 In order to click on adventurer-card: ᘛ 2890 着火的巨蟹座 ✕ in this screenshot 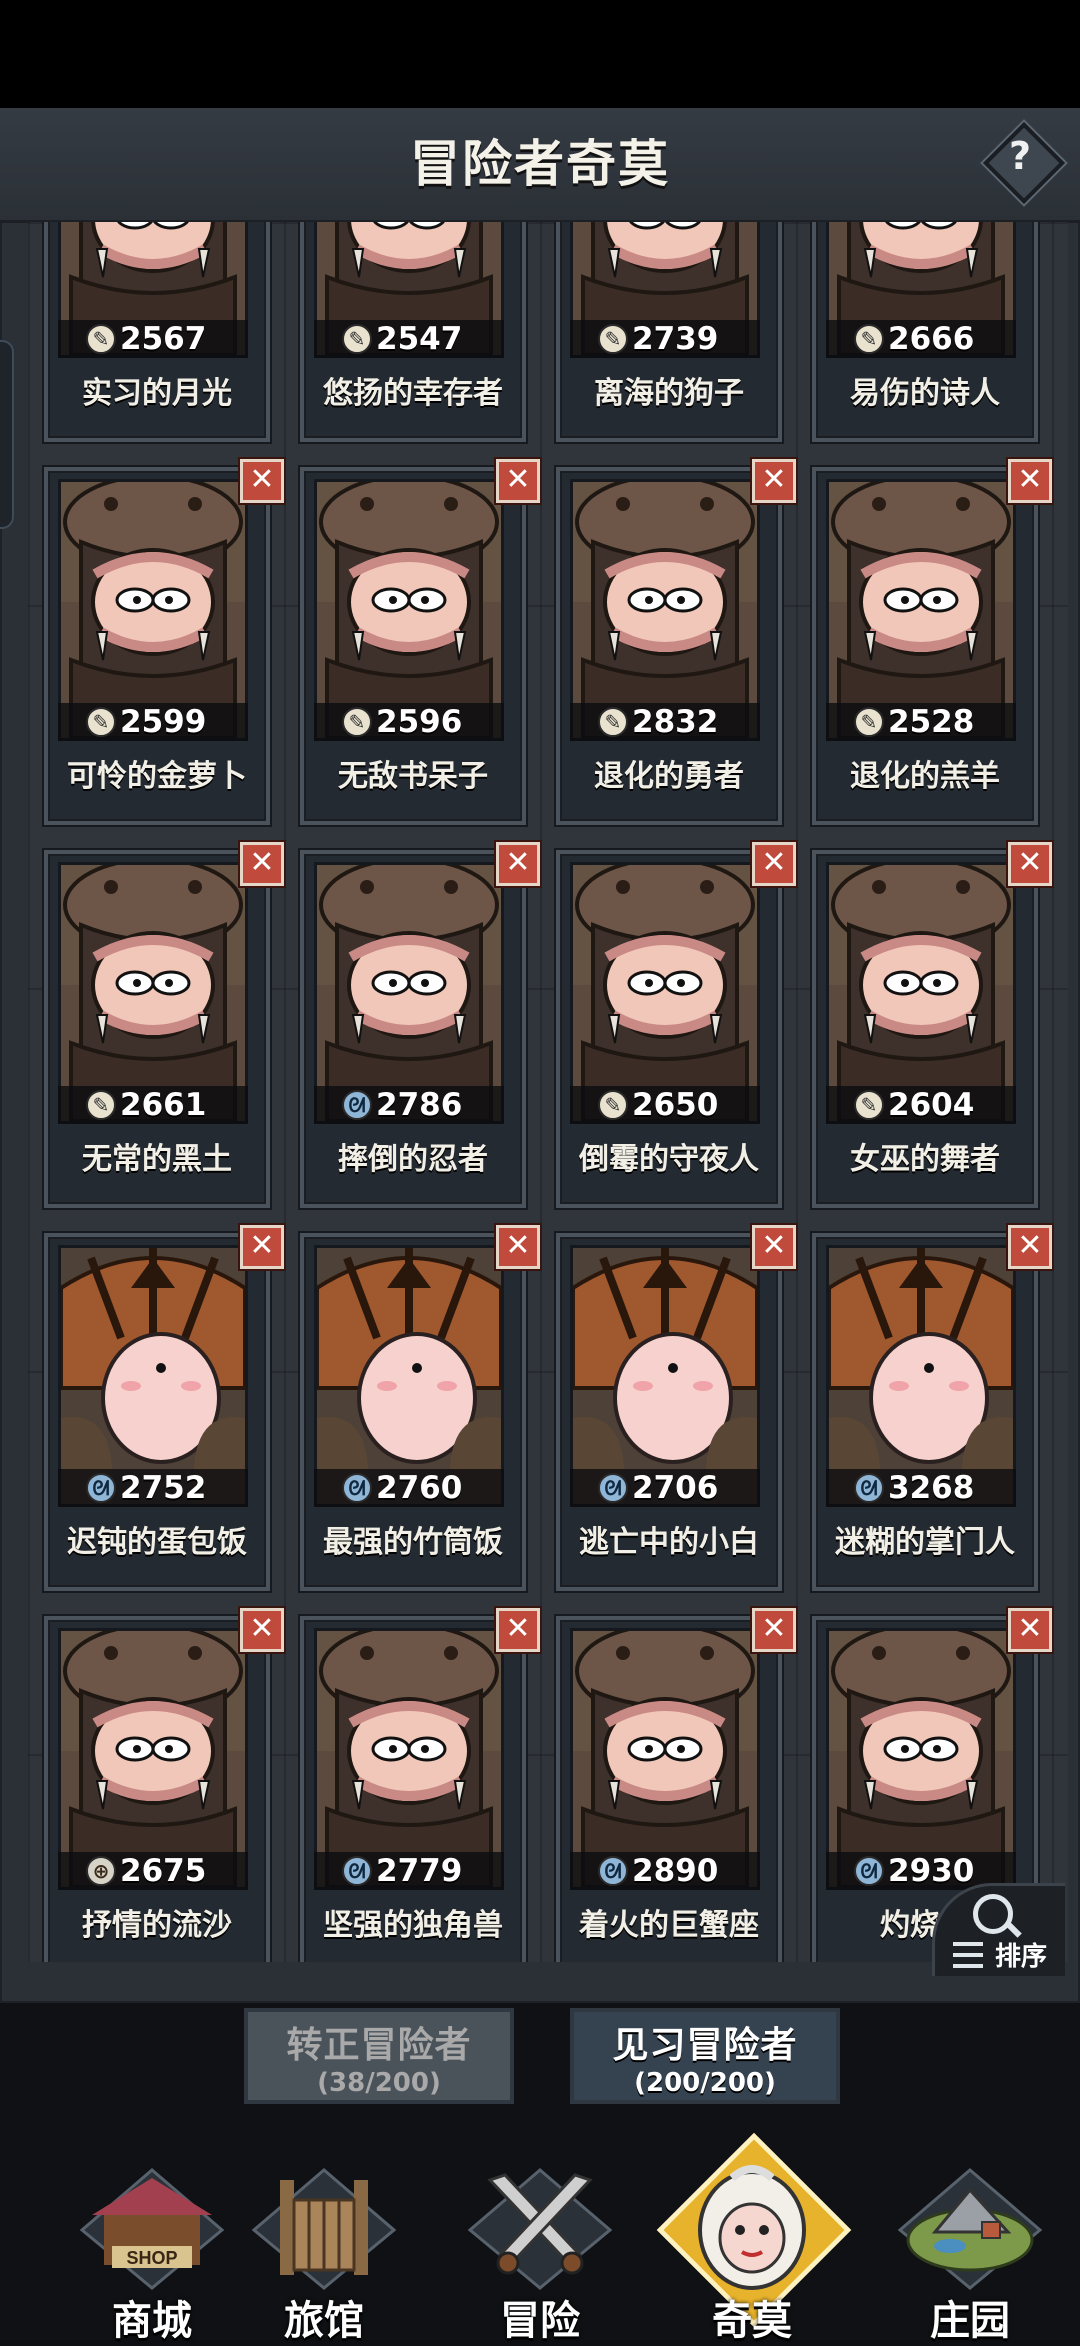, I will do `click(676, 1785)`.